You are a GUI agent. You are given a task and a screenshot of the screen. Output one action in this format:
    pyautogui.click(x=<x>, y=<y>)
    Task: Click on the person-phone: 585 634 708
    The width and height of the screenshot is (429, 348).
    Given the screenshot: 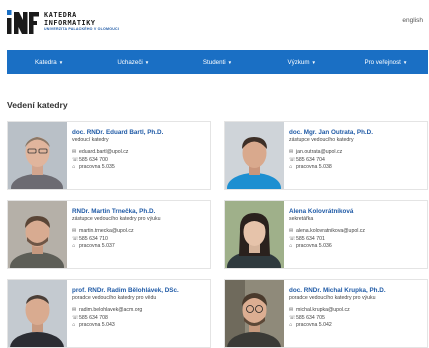 What is the action you would take?
    pyautogui.click(x=93, y=319)
    